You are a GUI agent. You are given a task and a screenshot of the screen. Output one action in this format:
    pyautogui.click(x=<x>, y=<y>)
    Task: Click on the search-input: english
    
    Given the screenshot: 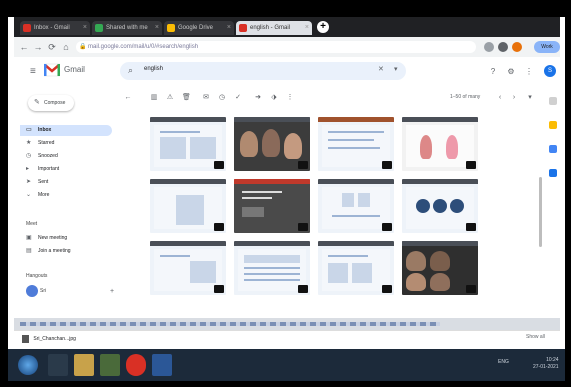 What is the action you would take?
    pyautogui.click(x=153, y=69)
    